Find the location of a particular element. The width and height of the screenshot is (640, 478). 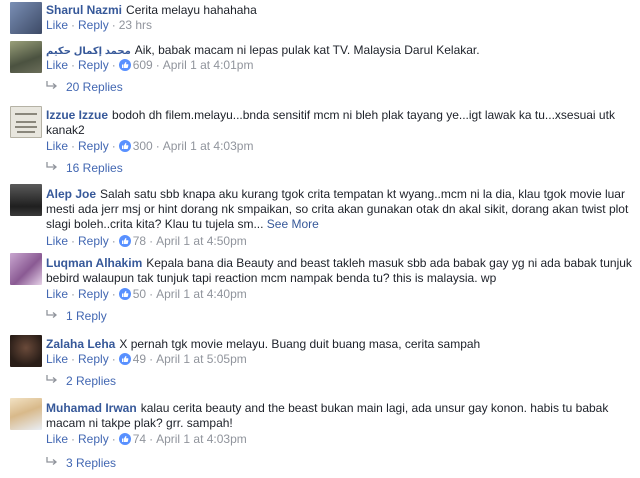

timestamp: April 1 at 4:40pm is located at coordinates (201, 294).